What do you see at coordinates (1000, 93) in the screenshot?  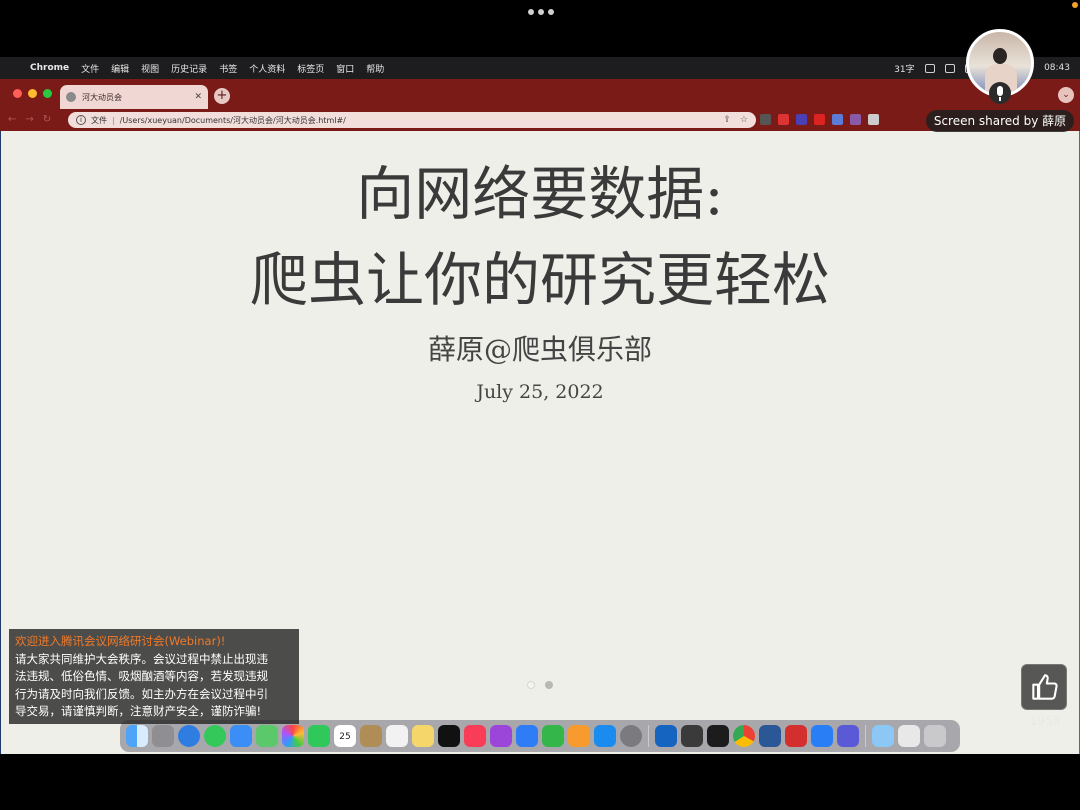 I see `microphone-icon` at bounding box center [1000, 93].